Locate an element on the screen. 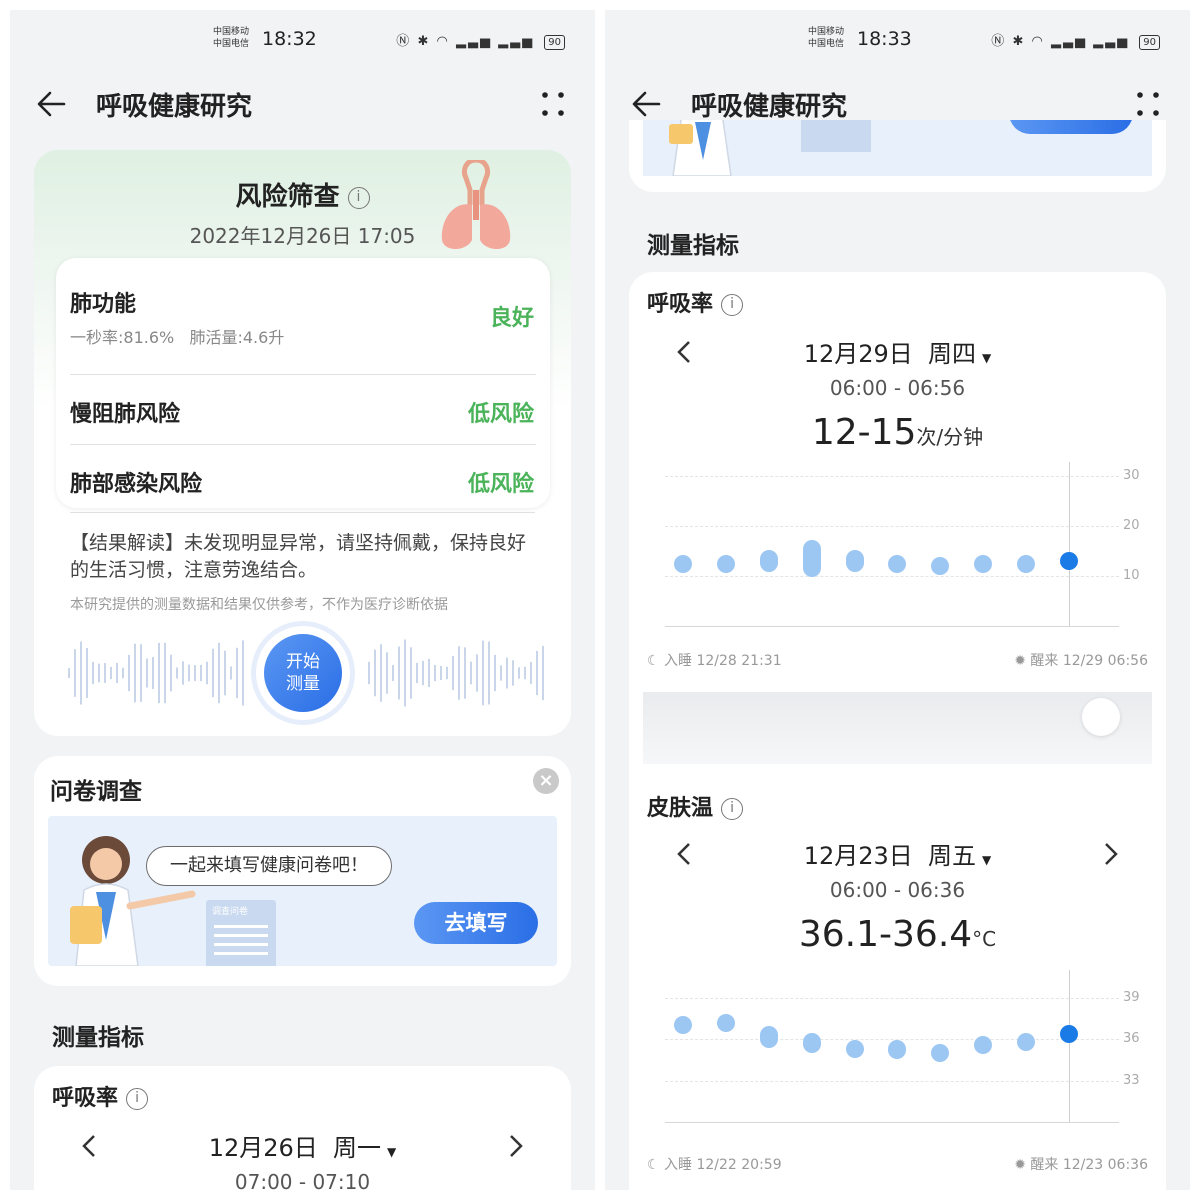 The image size is (1200, 1200). disclaimer-text: 本研究提供的测量数据和结果仅供参考，不作为医疗诊断依据 is located at coordinates (259, 605).